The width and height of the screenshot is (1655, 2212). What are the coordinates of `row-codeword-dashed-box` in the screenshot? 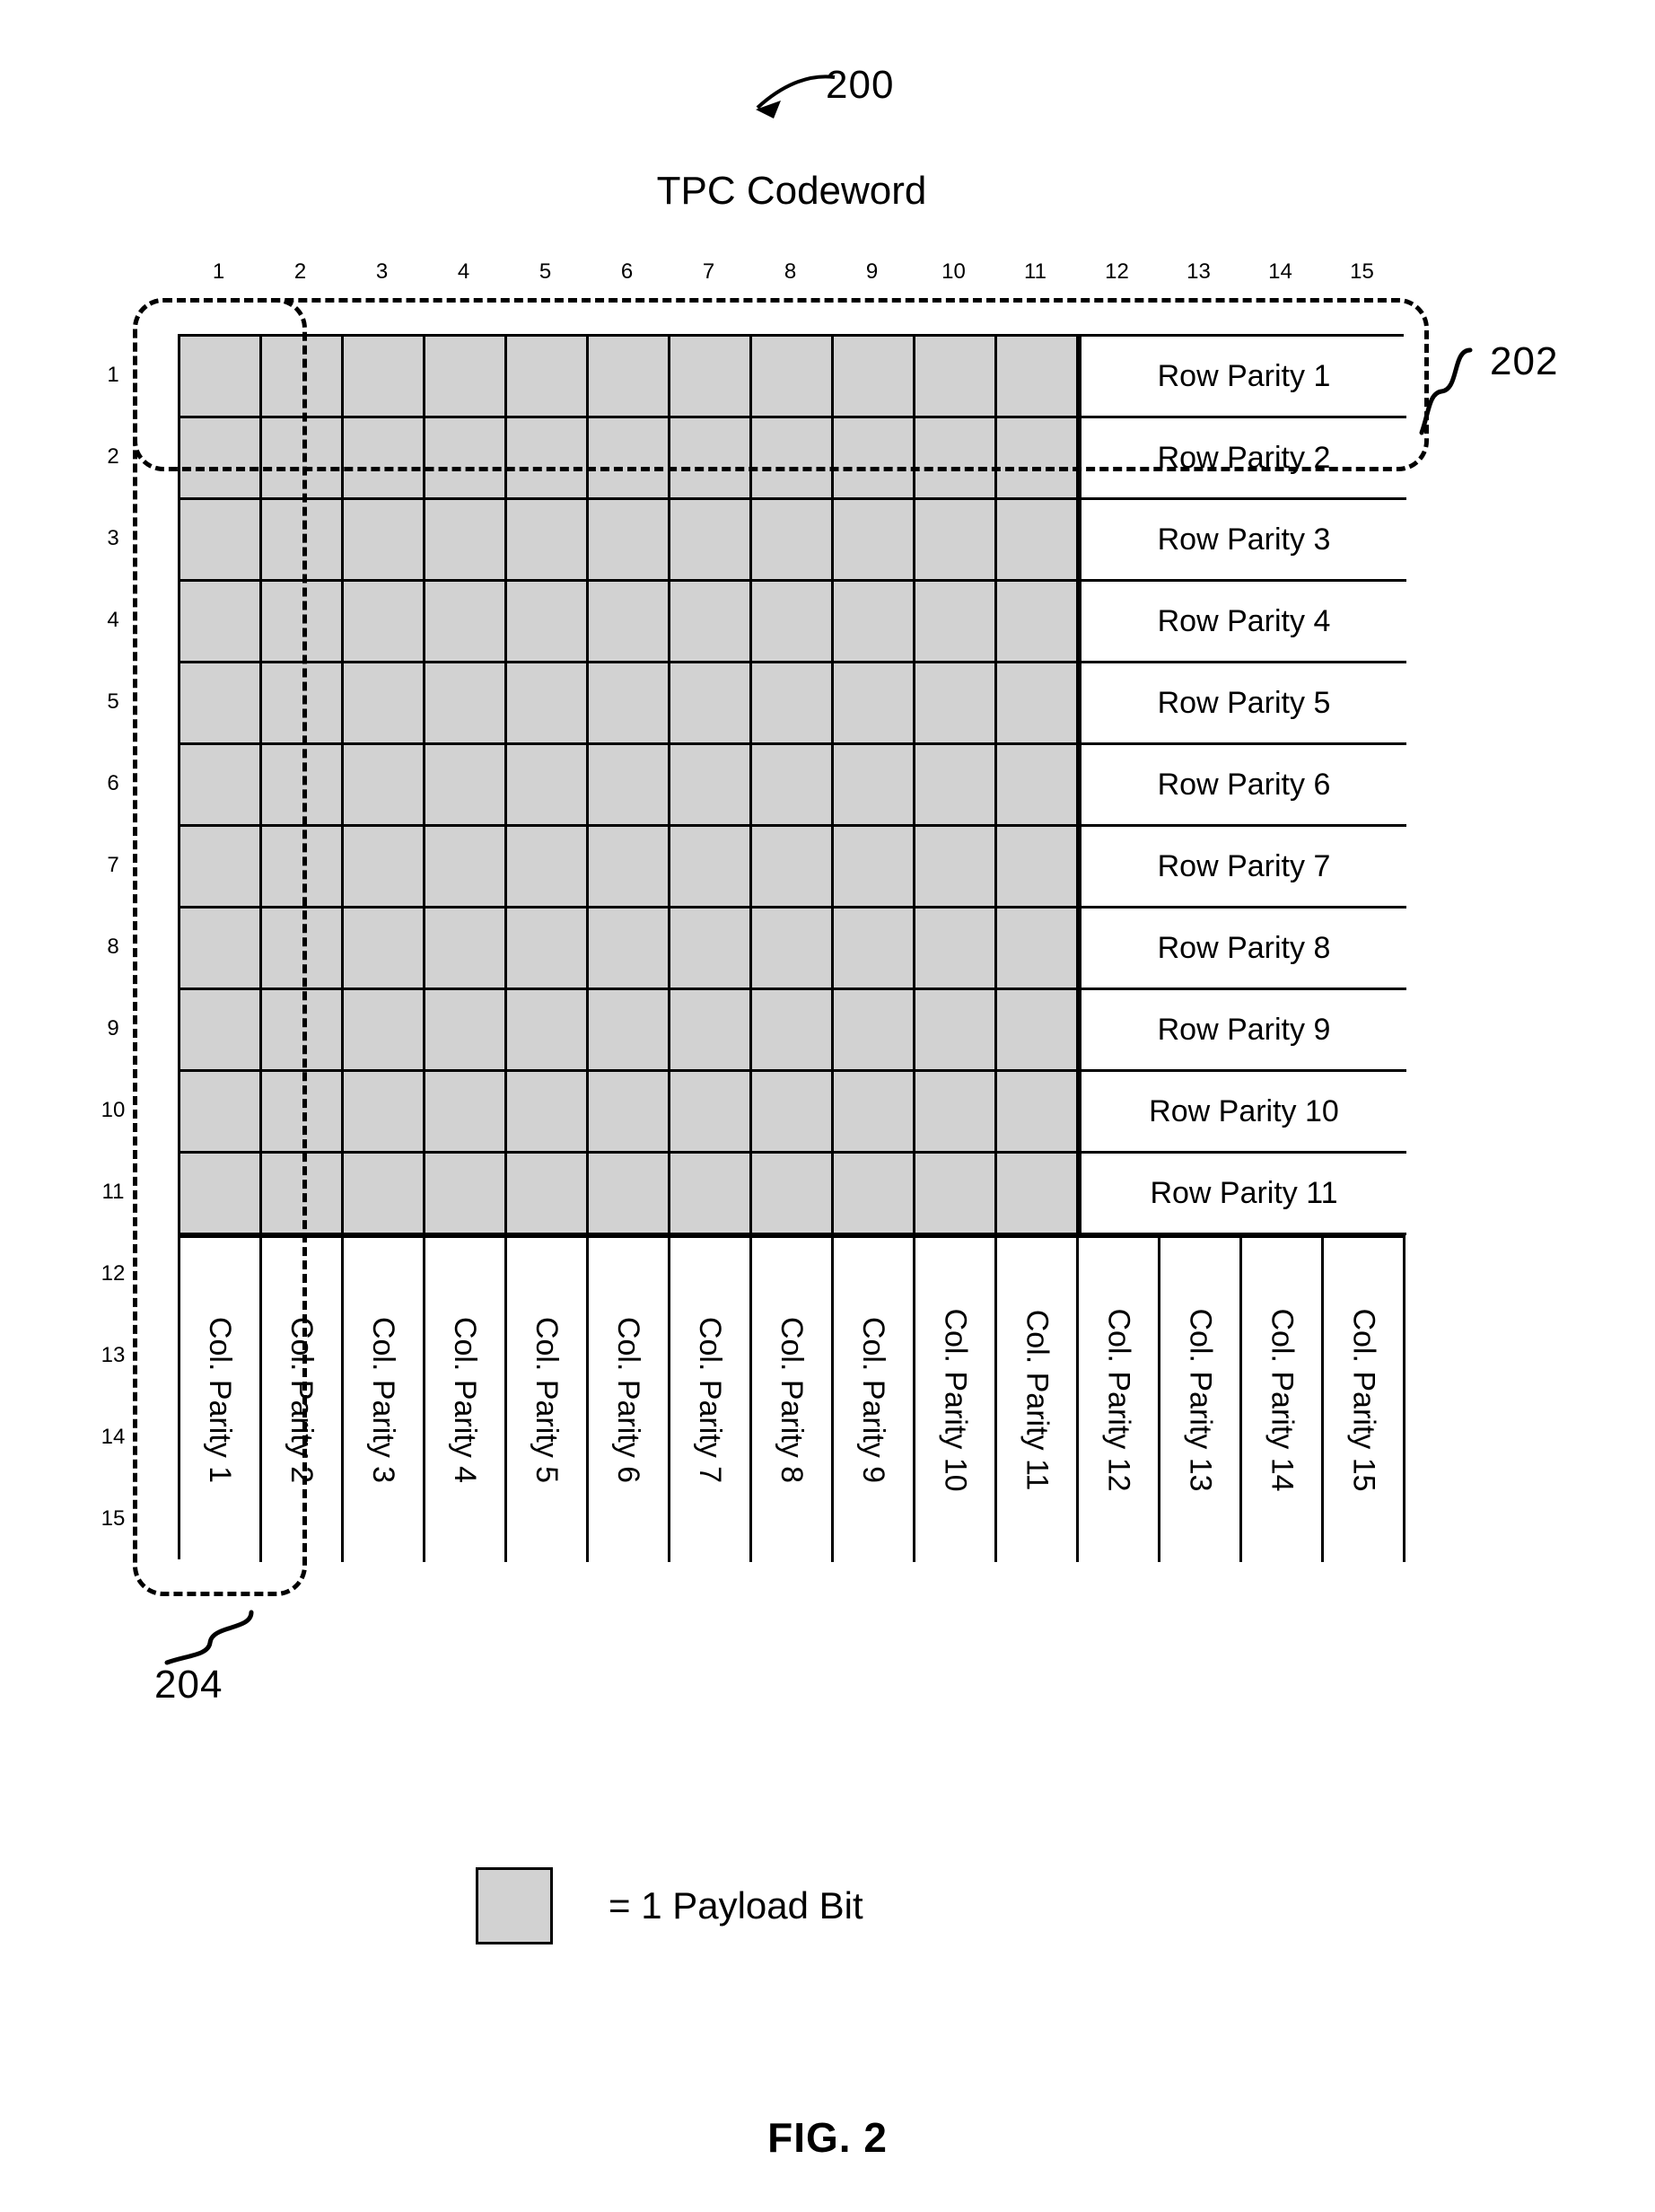 It's located at (781, 384).